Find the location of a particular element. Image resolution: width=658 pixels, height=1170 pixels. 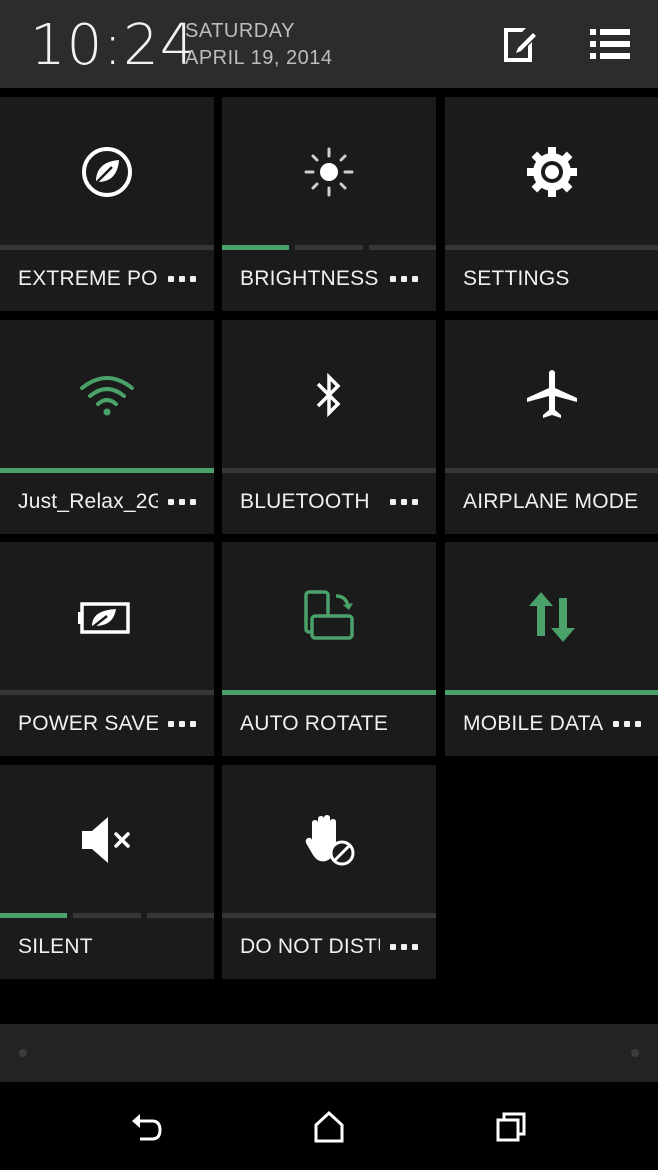

date: APRIL 19, 2014 is located at coordinates (259, 58).